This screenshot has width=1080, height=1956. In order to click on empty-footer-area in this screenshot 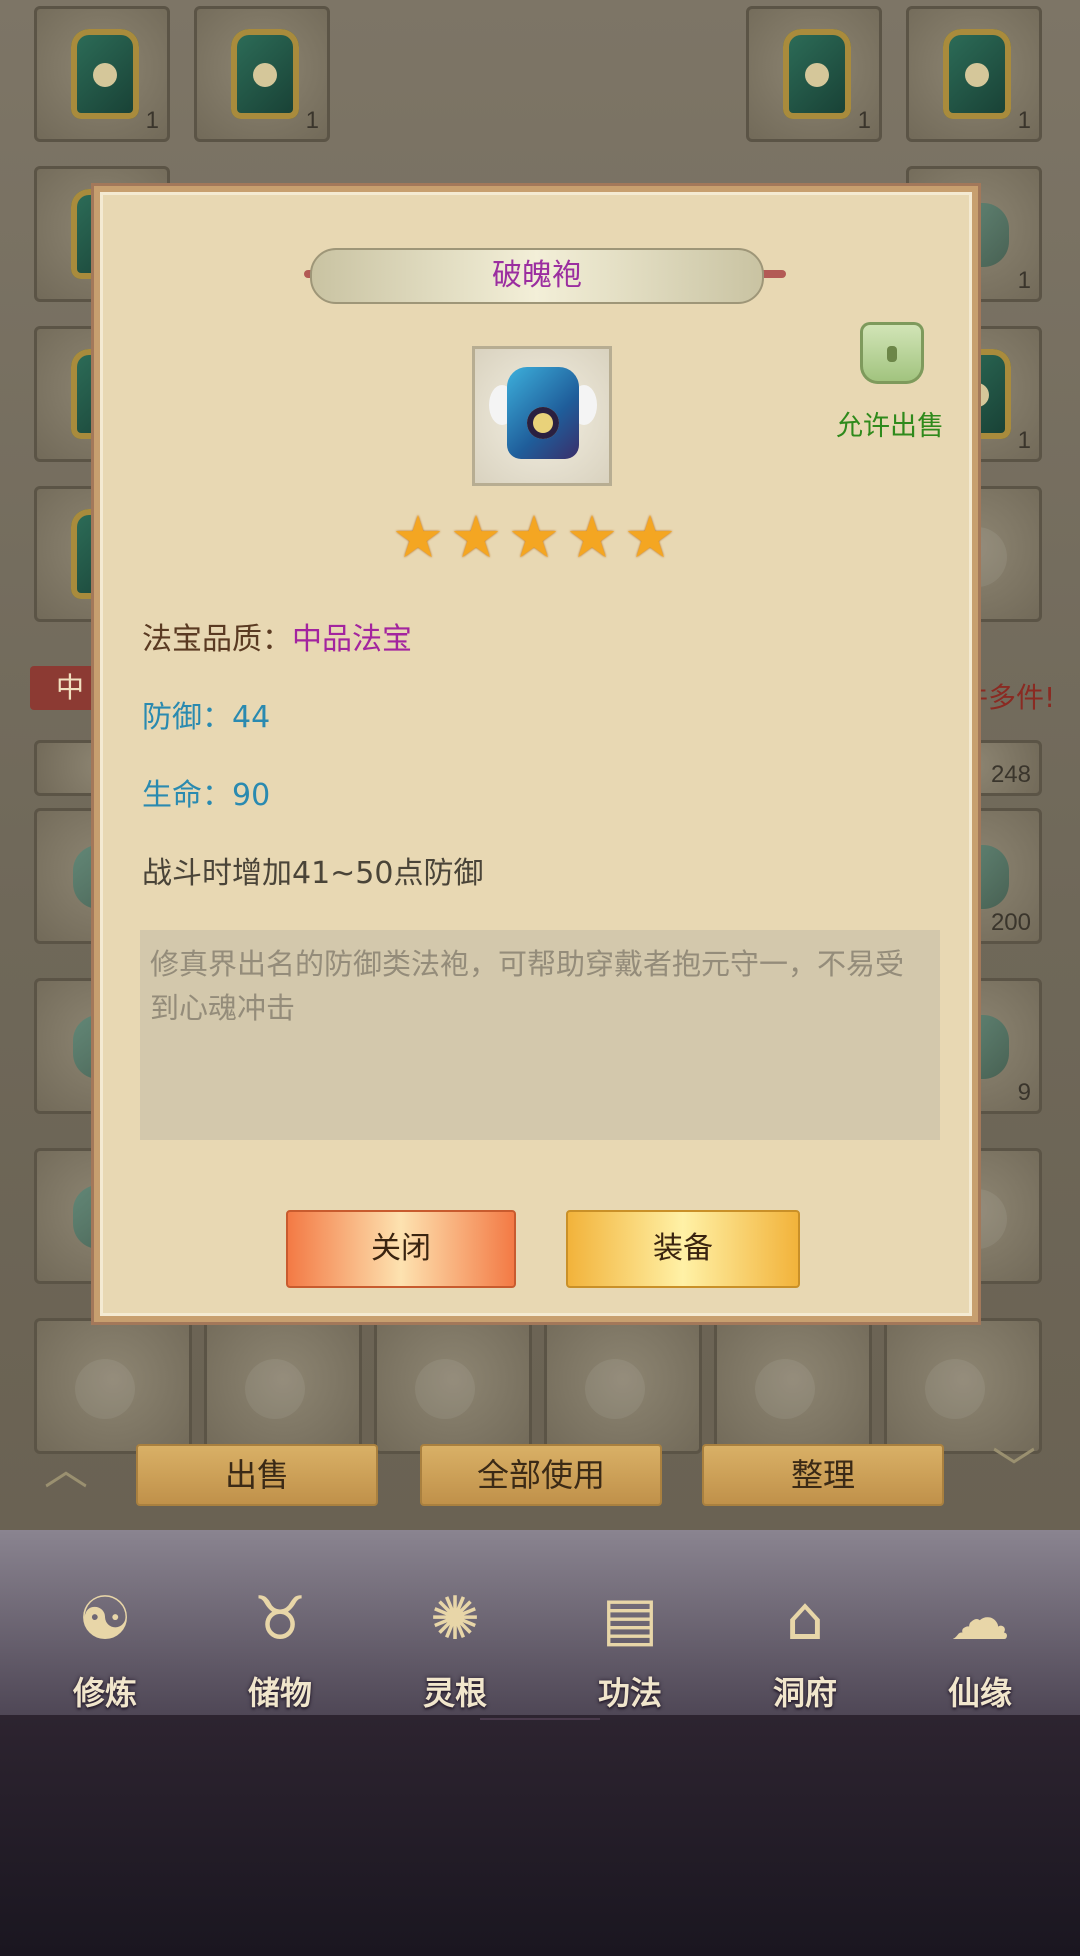, I will do `click(540, 1835)`.